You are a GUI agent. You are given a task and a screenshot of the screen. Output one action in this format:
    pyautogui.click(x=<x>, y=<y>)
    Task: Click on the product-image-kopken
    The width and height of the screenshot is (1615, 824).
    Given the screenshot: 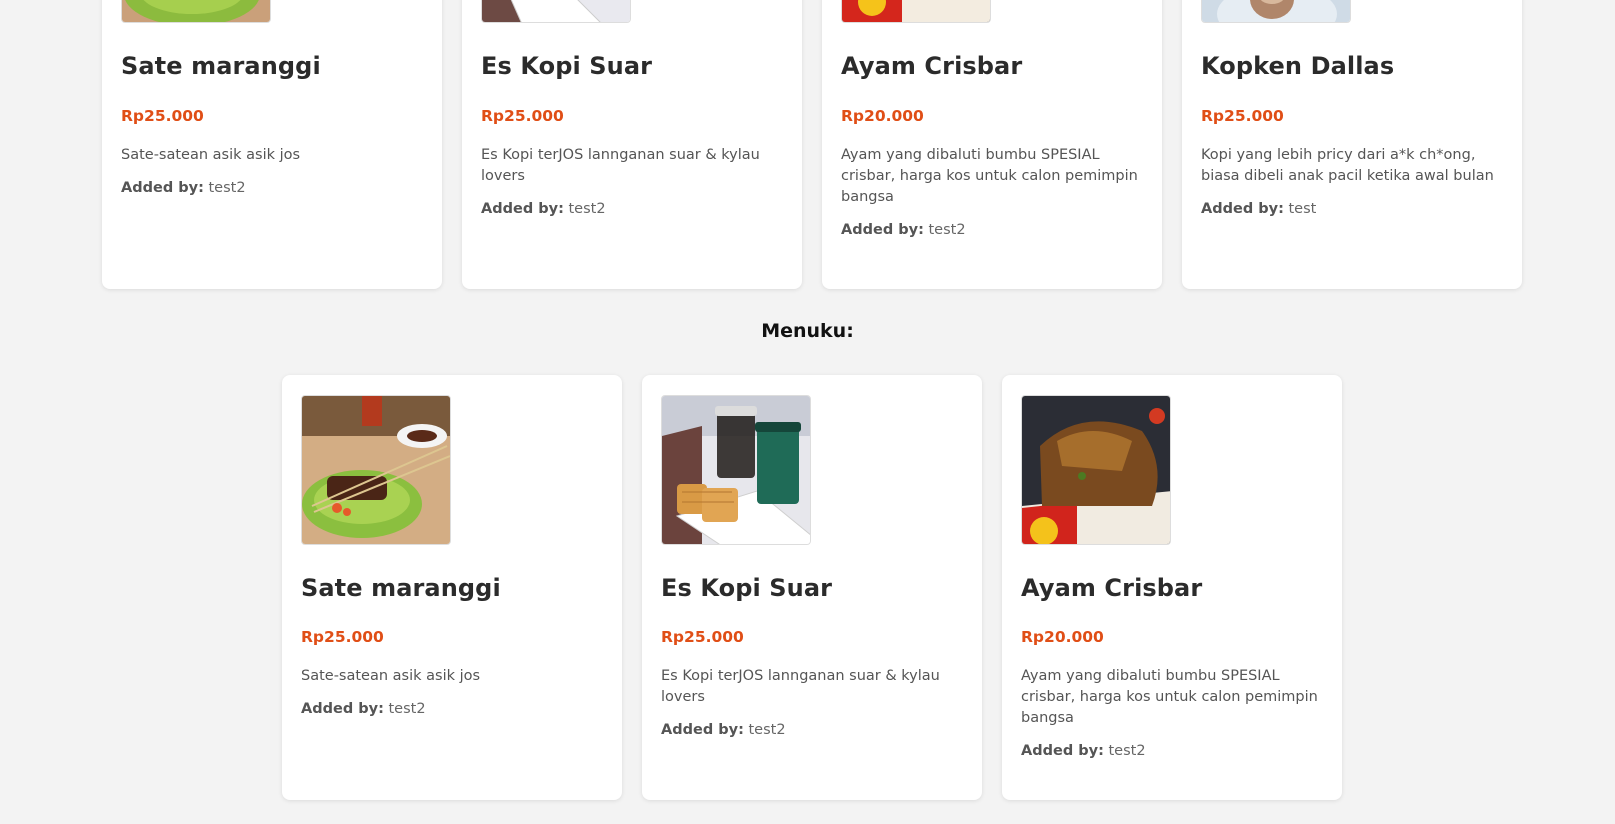 What is the action you would take?
    pyautogui.click(x=1276, y=11)
    